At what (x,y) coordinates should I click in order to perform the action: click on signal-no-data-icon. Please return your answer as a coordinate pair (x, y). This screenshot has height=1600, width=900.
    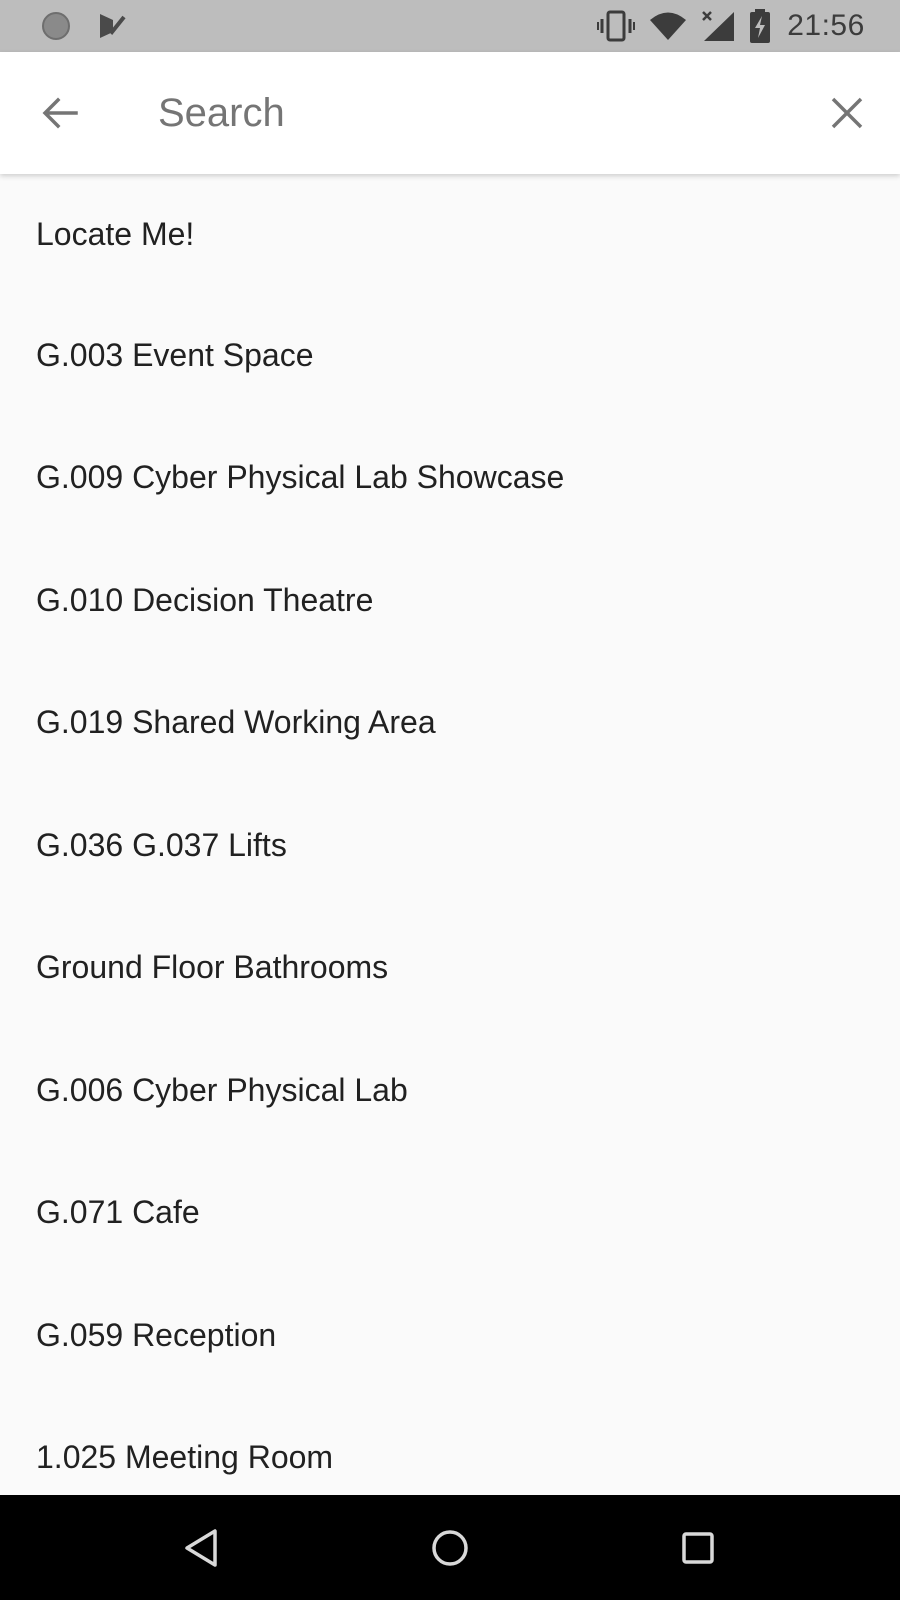
    Looking at the image, I should click on (718, 26).